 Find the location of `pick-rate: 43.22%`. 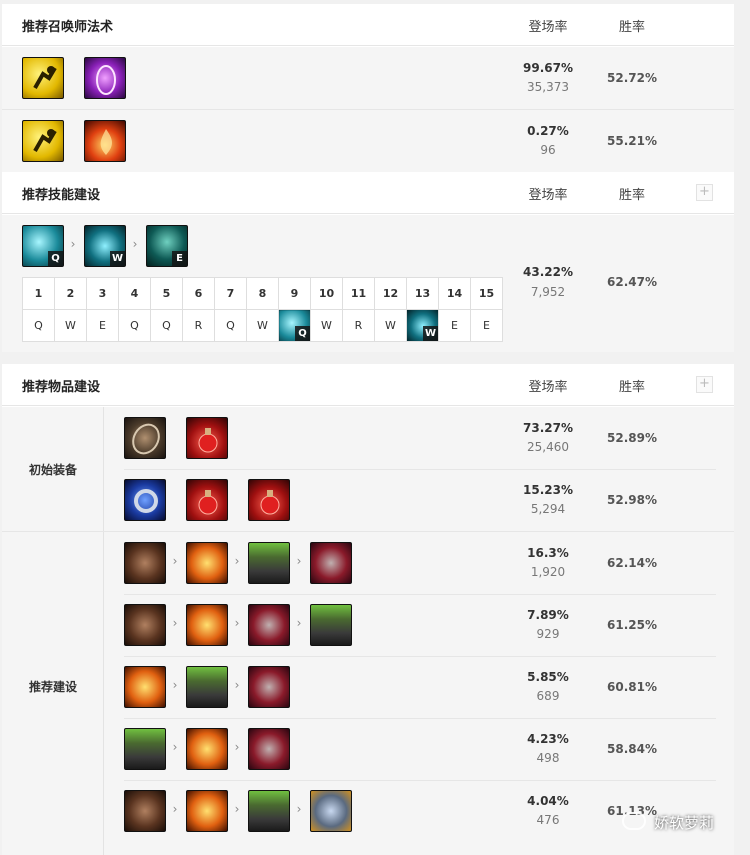

pick-rate: 43.22% is located at coordinates (548, 272).